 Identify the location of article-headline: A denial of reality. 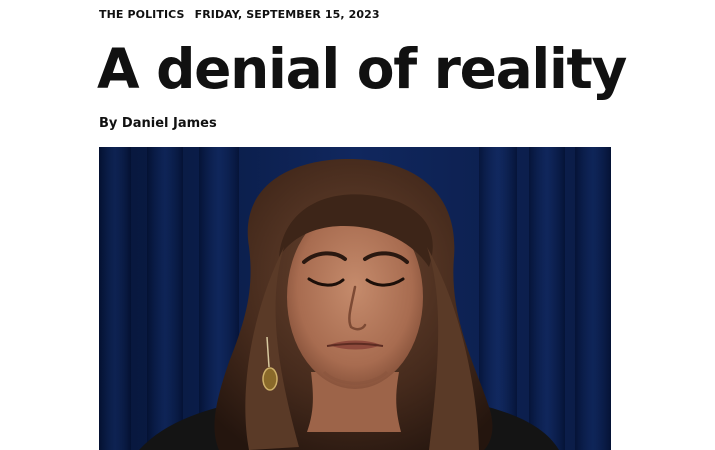
(362, 69).